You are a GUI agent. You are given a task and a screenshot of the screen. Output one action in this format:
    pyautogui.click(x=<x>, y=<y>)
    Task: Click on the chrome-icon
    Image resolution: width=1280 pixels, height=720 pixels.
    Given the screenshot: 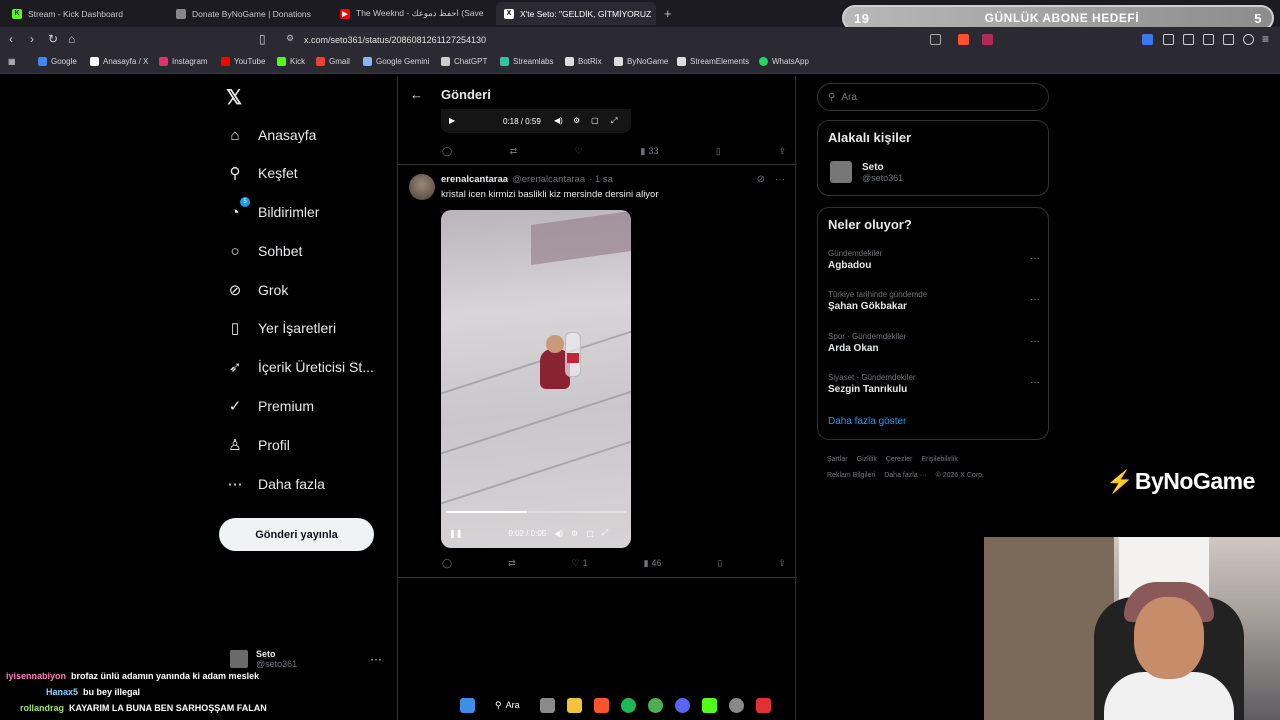 What is the action you would take?
    pyautogui.click(x=655, y=705)
    